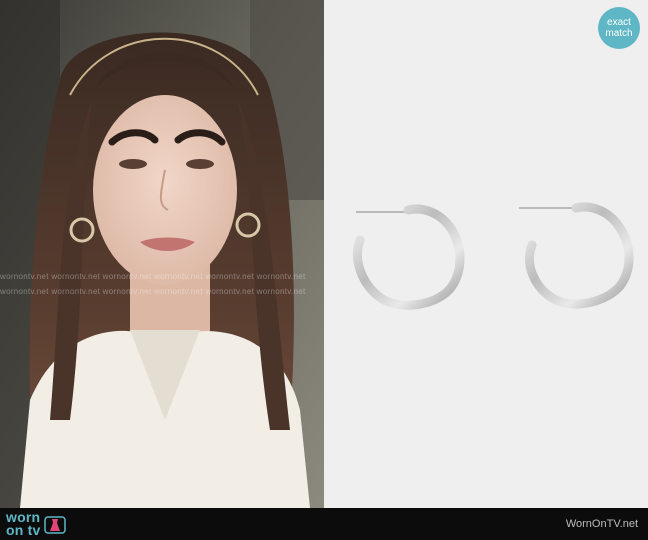 The width and height of the screenshot is (648, 540). Describe the element at coordinates (619, 33) in the screenshot. I see `badge-line-2: match` at that location.